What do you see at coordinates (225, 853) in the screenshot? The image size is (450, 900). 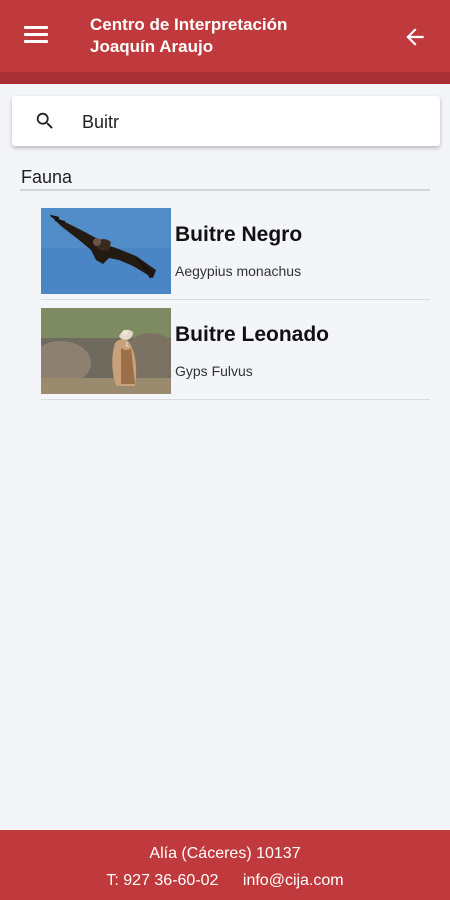 I see `footer-address: Alía (Cáceres) 10137` at bounding box center [225, 853].